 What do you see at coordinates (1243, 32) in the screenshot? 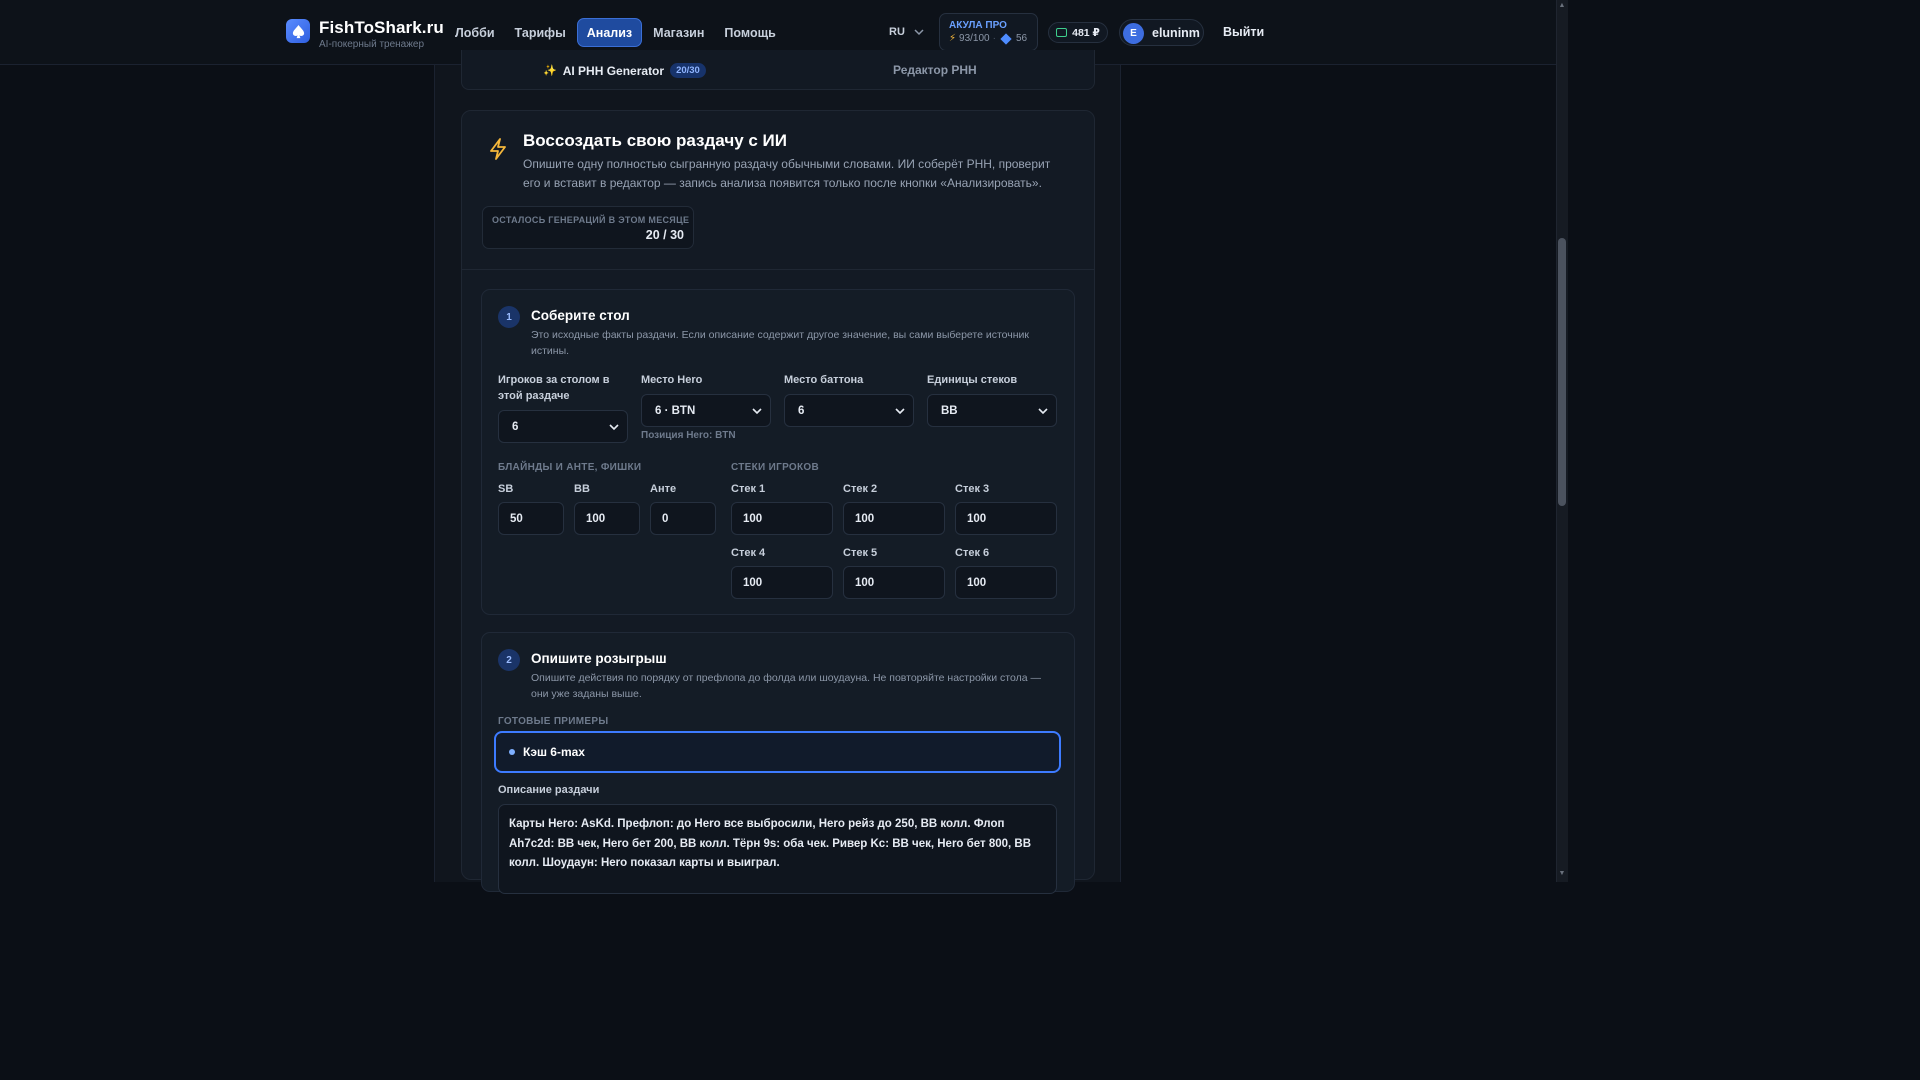
I see `logout-button: Выйти` at bounding box center [1243, 32].